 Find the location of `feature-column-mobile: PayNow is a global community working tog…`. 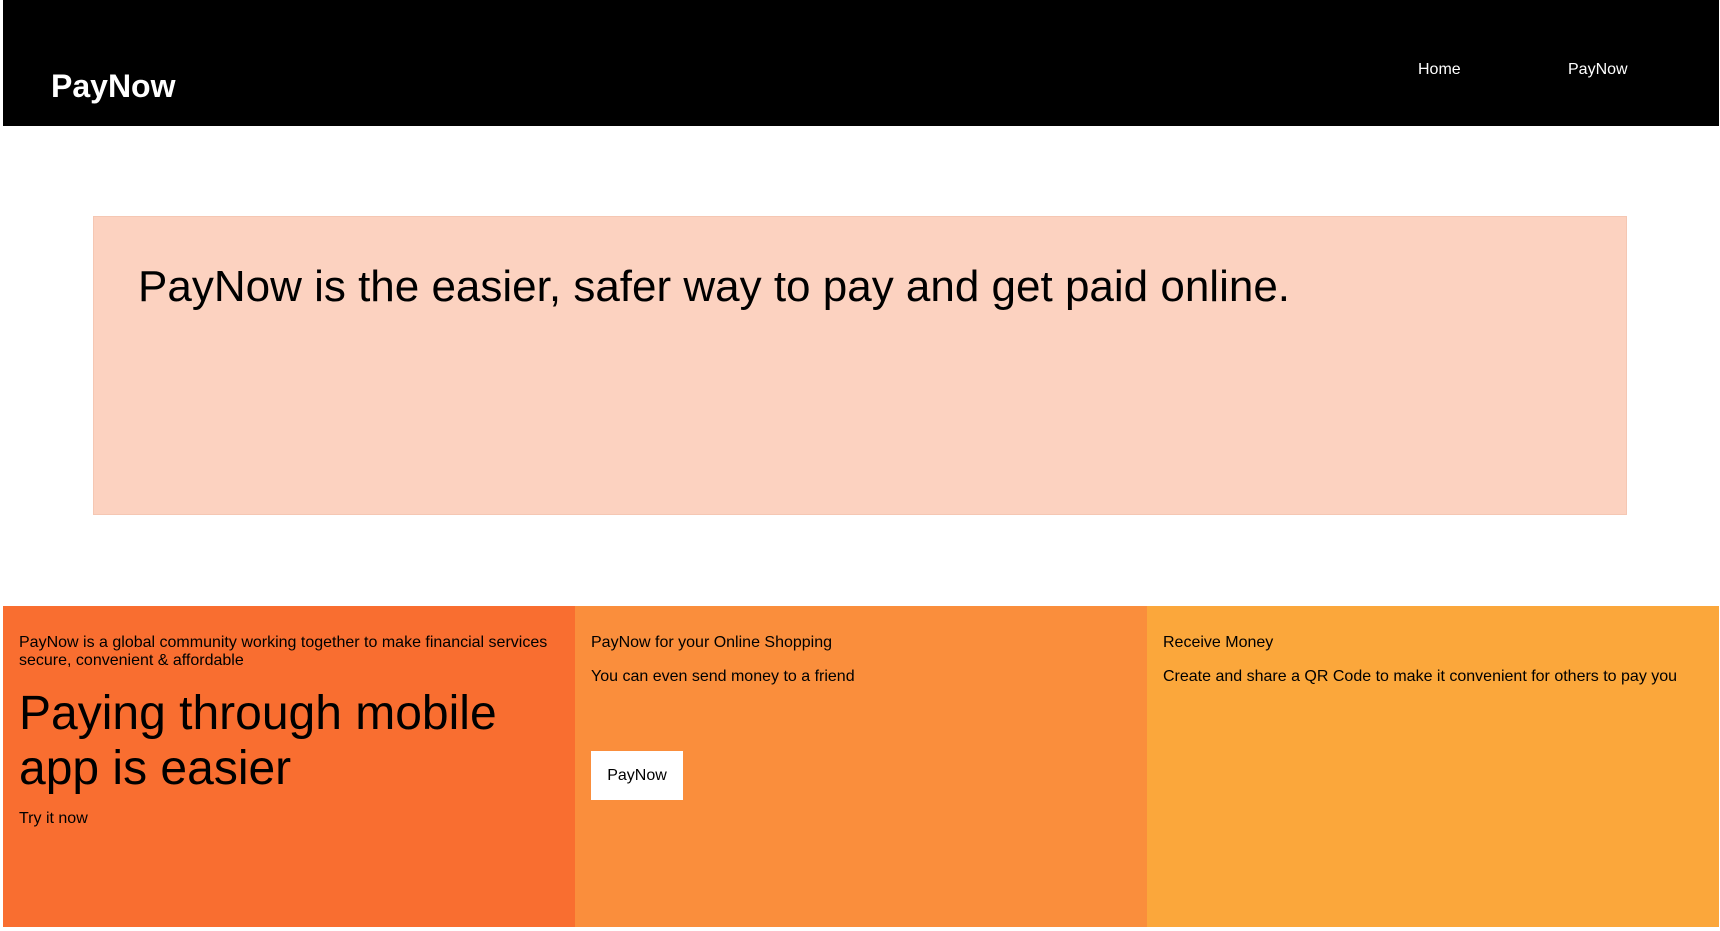

feature-column-mobile: PayNow is a global community working tog… is located at coordinates (289, 766).